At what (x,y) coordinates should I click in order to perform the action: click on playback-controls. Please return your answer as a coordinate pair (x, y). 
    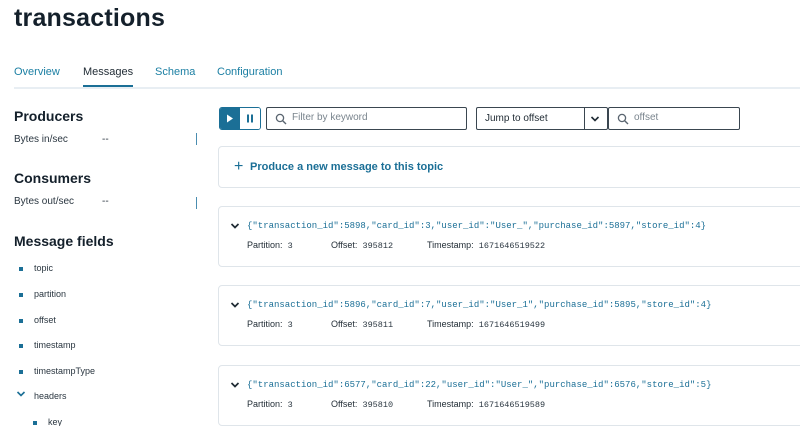
    Looking at the image, I should click on (240, 118).